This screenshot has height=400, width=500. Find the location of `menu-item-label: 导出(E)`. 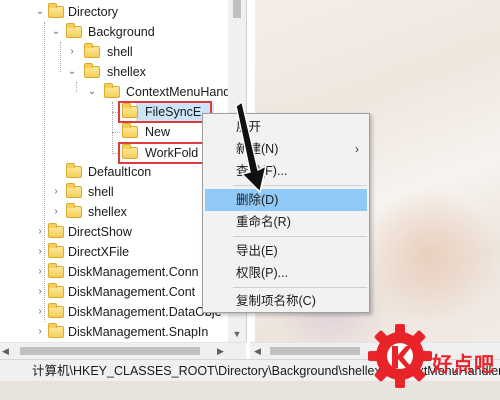

menu-item-label: 导出(E) is located at coordinates (257, 251).